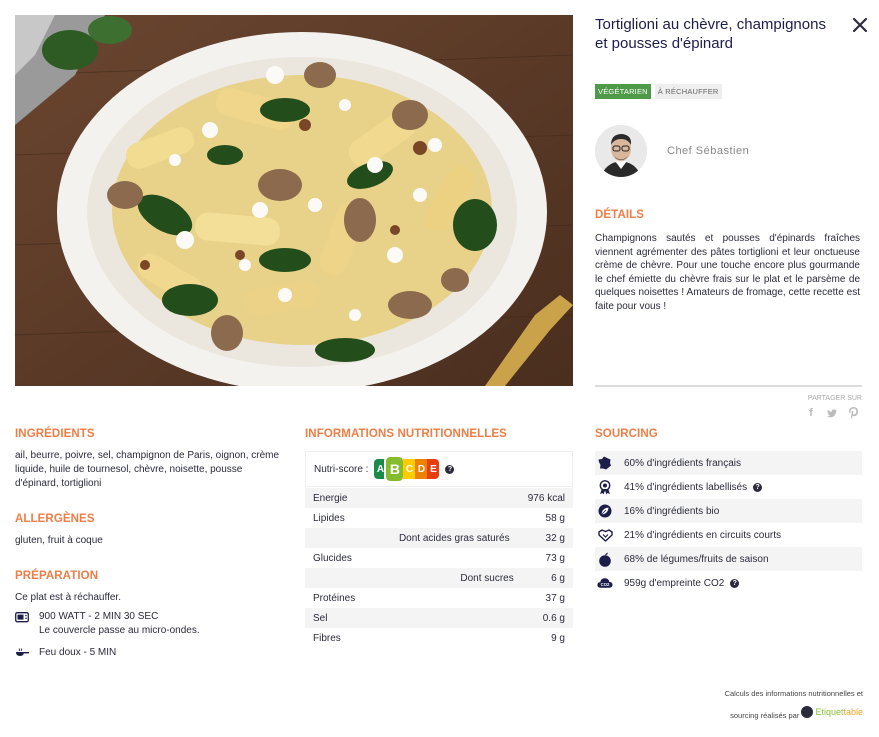 The height and width of the screenshot is (737, 879). I want to click on badge-group: VÉGÉTARIEN À RÉCHAUFFER, so click(658, 91).